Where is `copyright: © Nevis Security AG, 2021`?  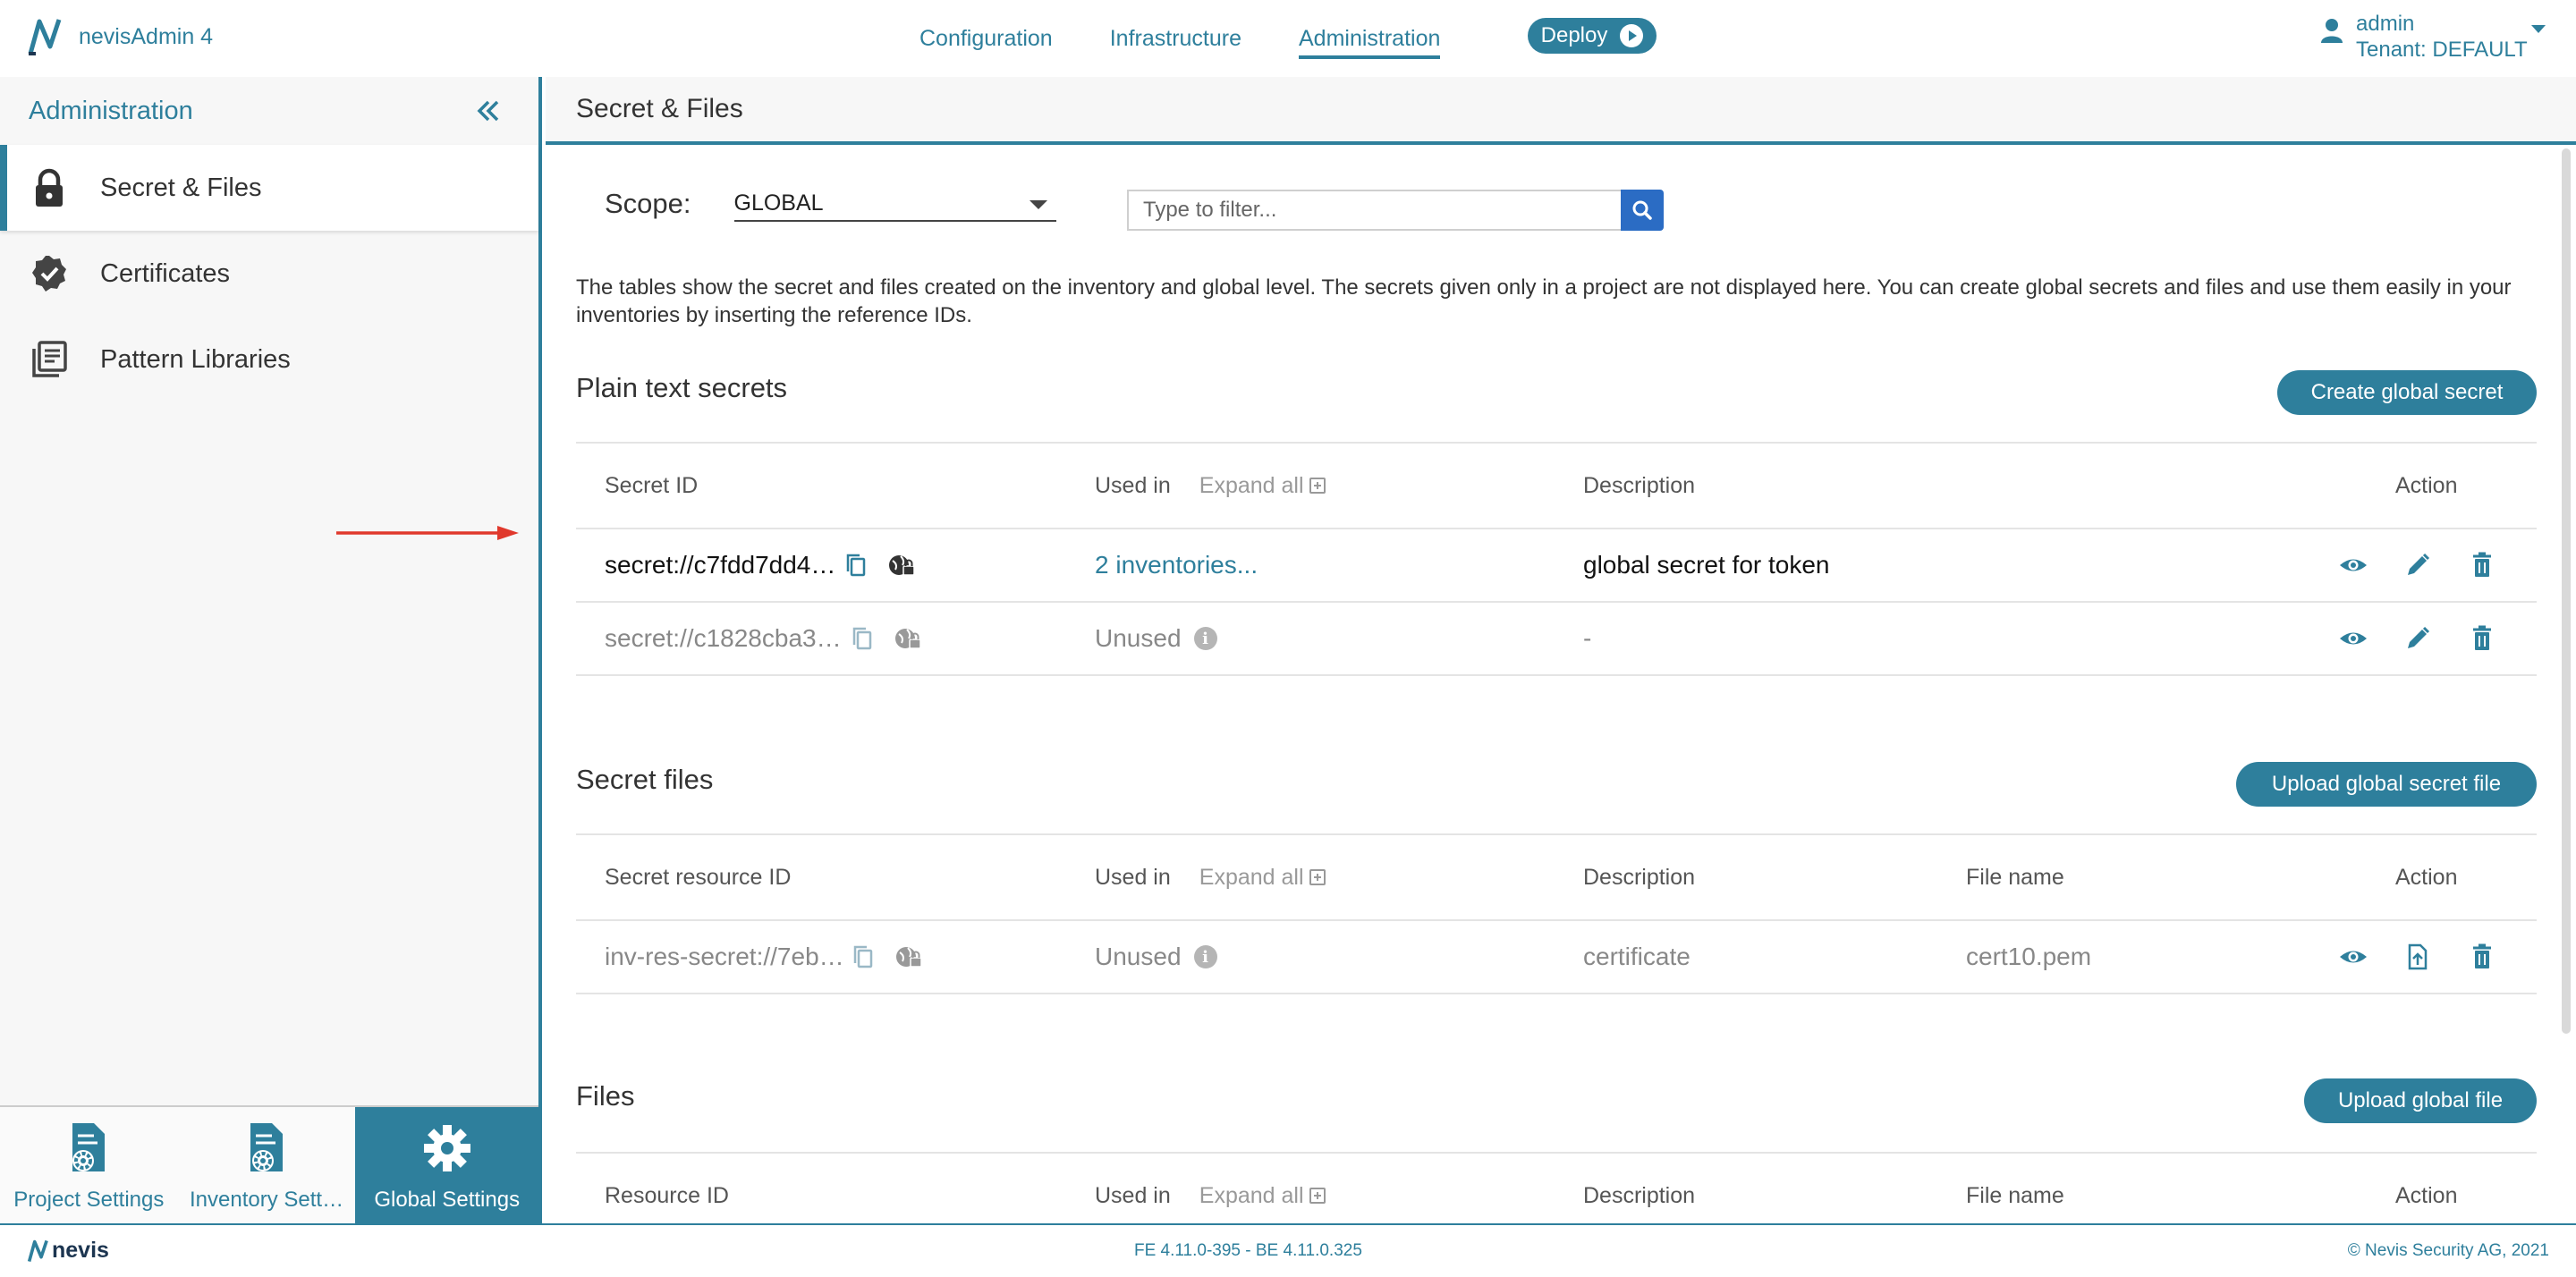
copyright: © Nevis Security AG, 2021 is located at coordinates (2448, 1250).